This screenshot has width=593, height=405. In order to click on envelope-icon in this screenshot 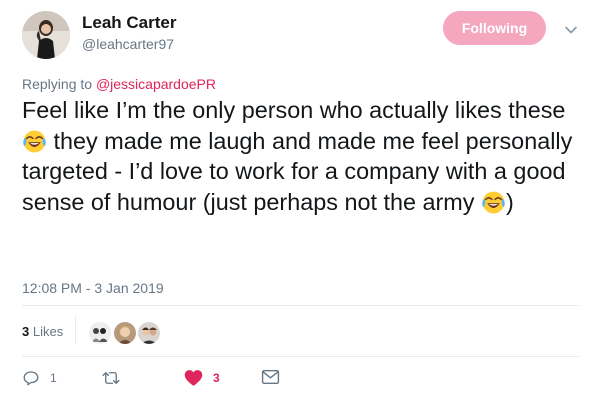, I will do `click(270, 377)`.